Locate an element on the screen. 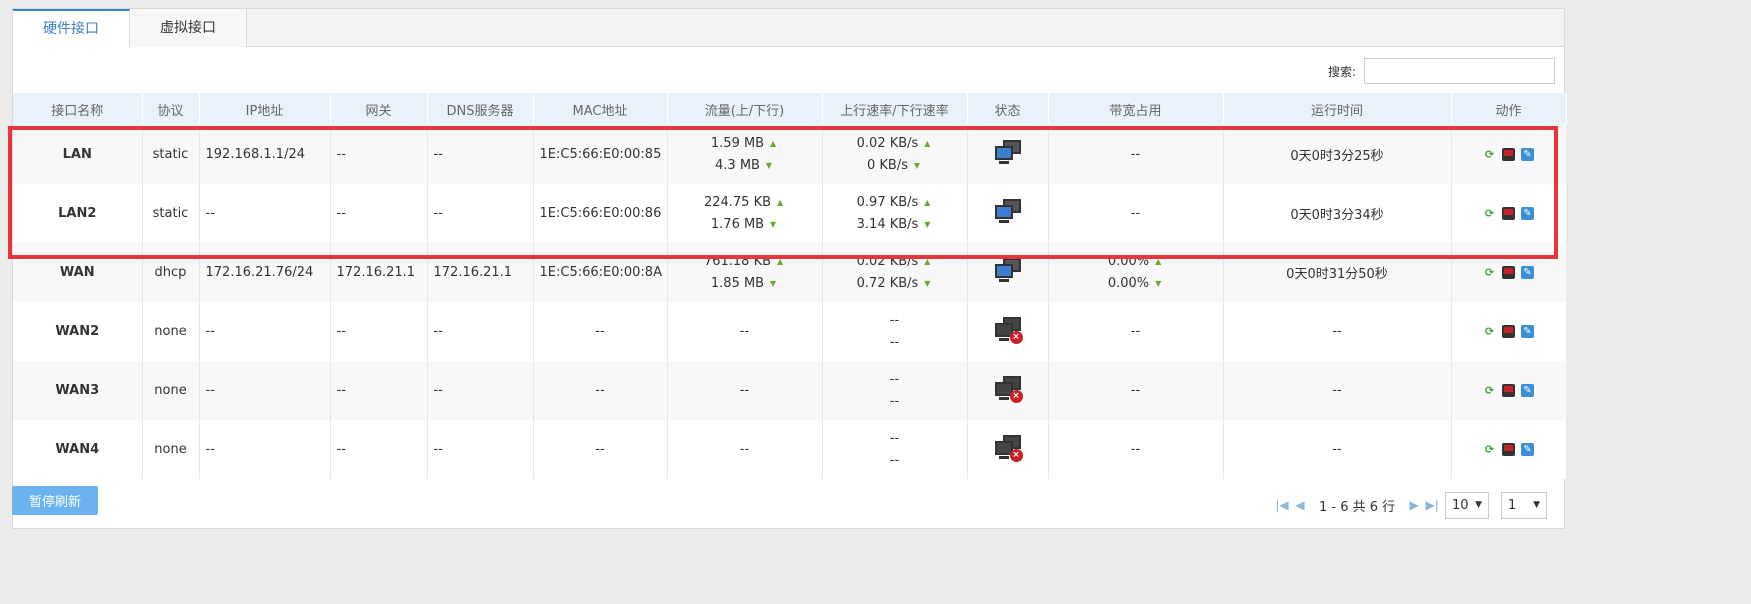 This screenshot has width=1751, height=604. network-disconnected-icon: × is located at coordinates (1008, 330).